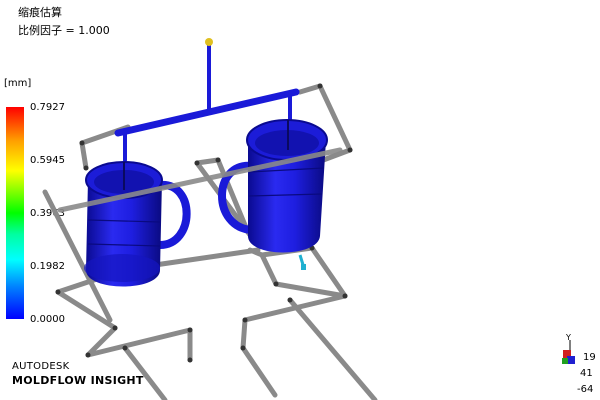 Image resolution: width=600 pixels, height=400 pixels. Describe the element at coordinates (273, 186) in the screenshot. I see `right-cup-part` at that location.